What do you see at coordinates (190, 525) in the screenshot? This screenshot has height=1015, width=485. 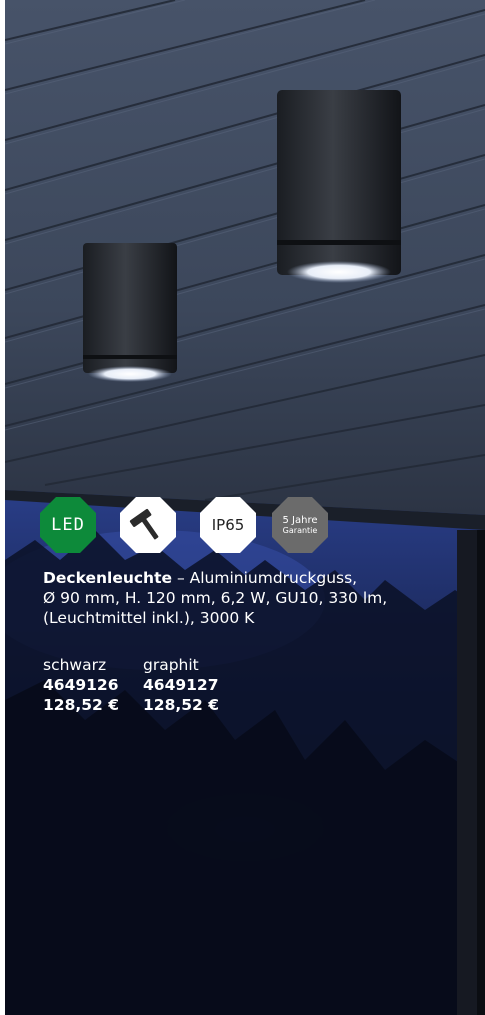 I see `feature-badges: LED IP65 5 Jahre Garantie` at bounding box center [190, 525].